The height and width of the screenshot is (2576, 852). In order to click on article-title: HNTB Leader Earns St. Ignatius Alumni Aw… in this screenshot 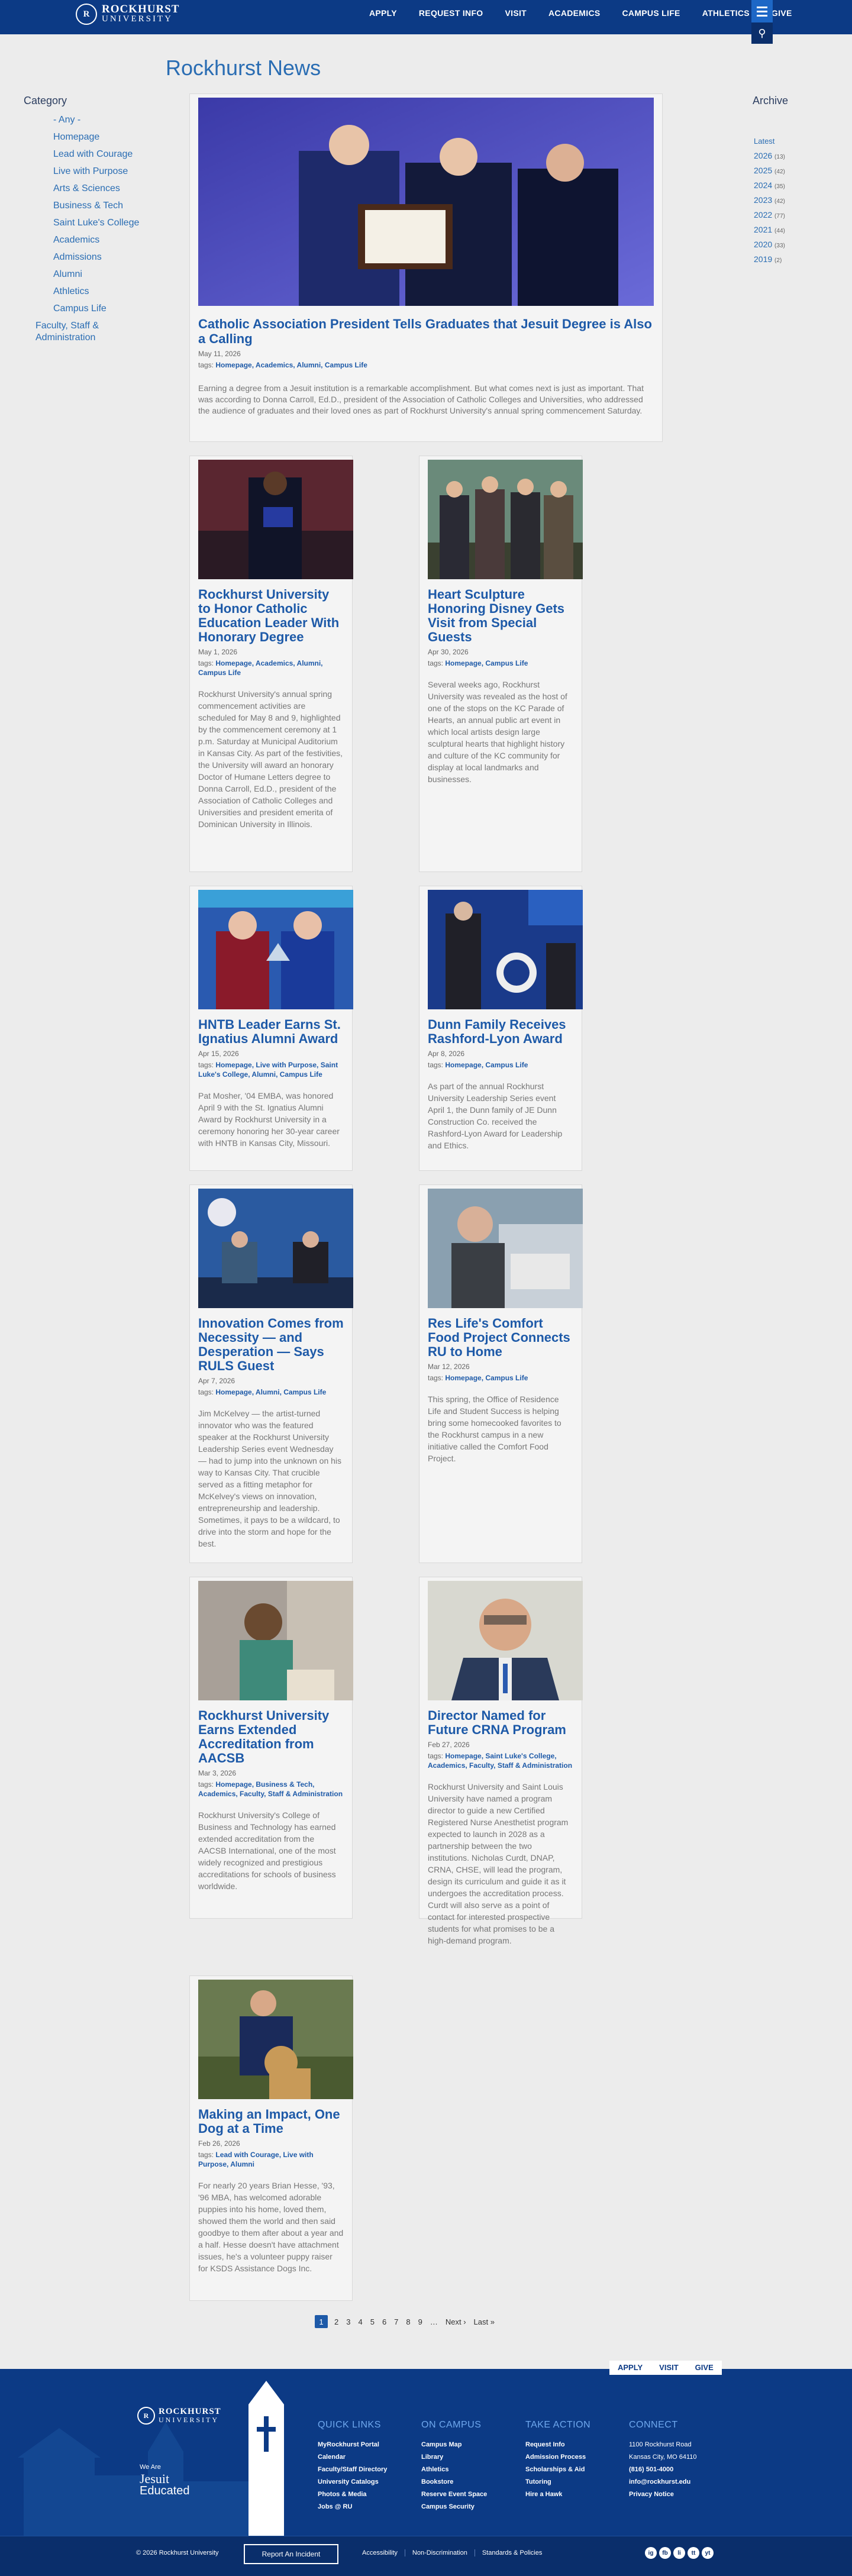, I will do `click(271, 1032)`.